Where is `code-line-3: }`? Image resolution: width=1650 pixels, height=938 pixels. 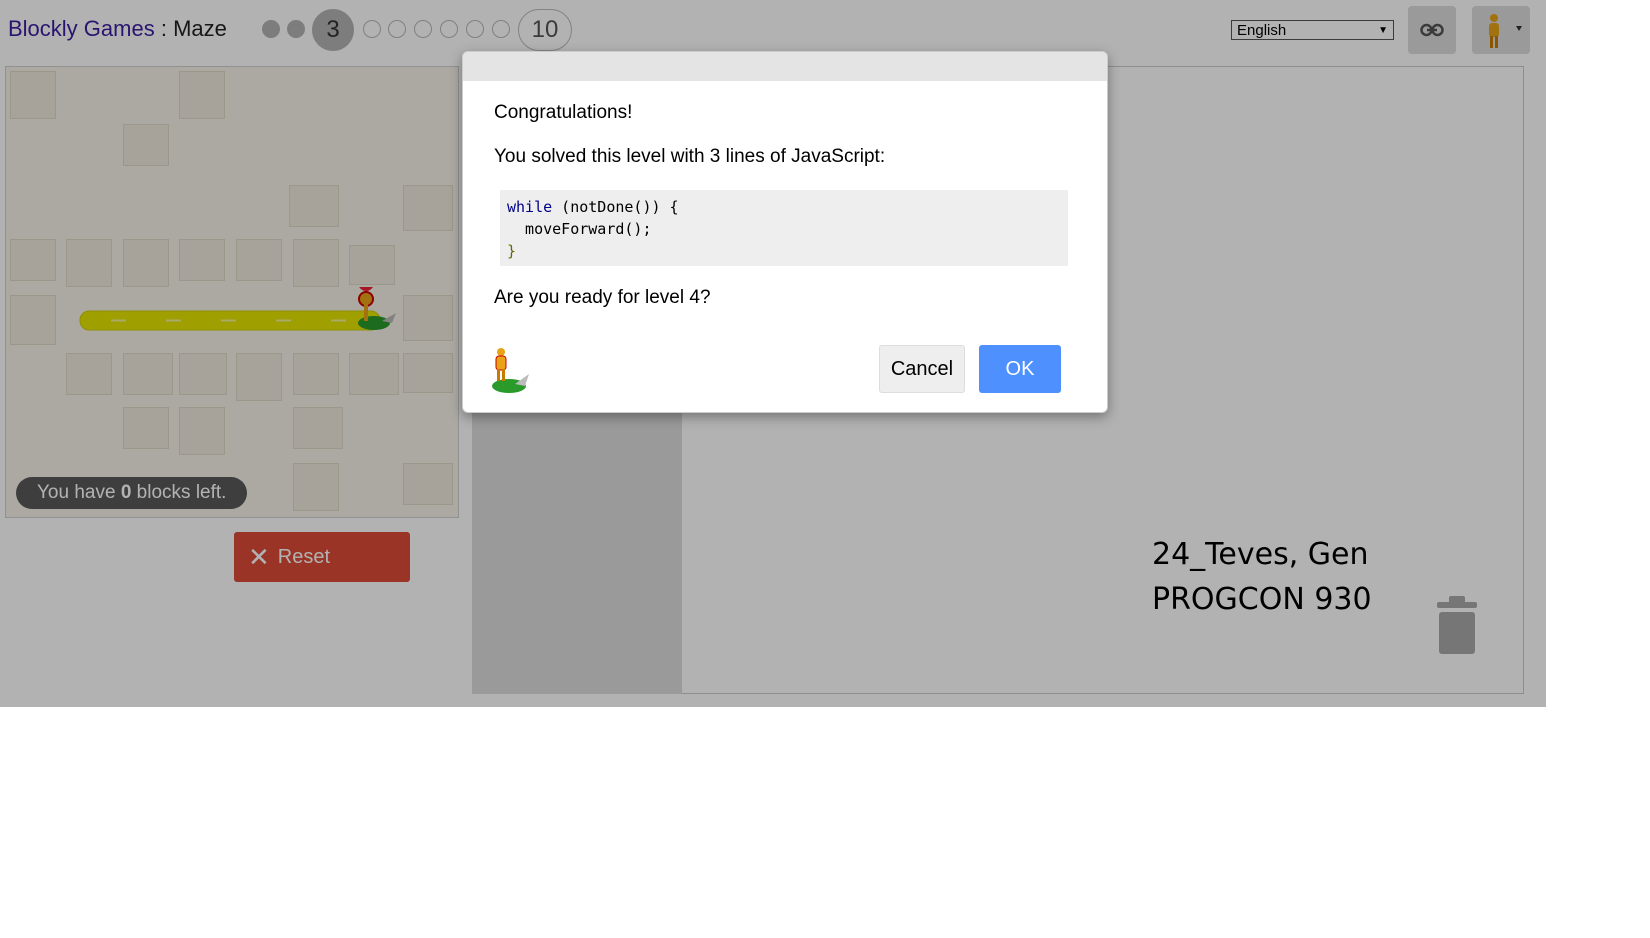
code-line-3: } is located at coordinates (512, 251).